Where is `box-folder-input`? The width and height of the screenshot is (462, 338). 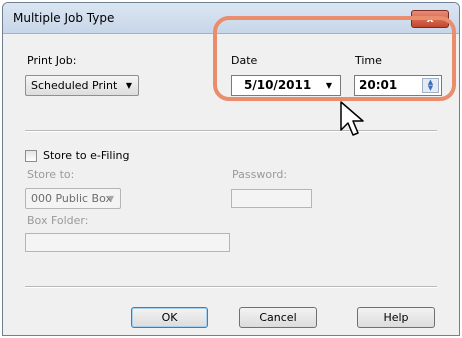
box-folder-input is located at coordinates (127, 242).